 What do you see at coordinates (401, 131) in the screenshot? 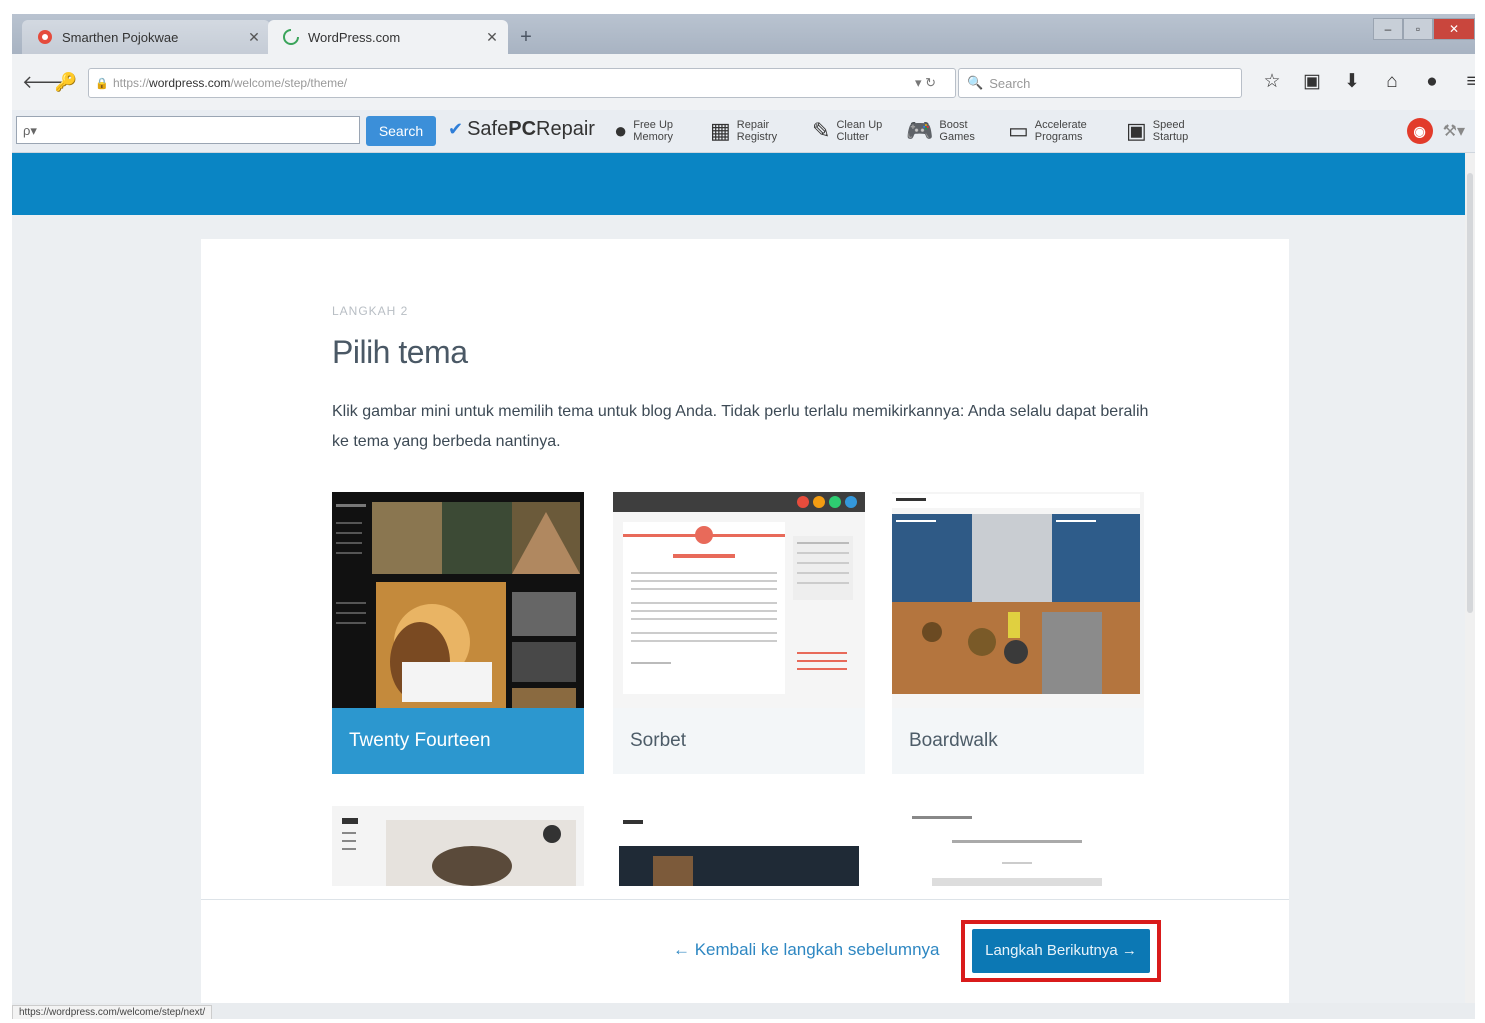
I see `toolbar-search-button: Search` at bounding box center [401, 131].